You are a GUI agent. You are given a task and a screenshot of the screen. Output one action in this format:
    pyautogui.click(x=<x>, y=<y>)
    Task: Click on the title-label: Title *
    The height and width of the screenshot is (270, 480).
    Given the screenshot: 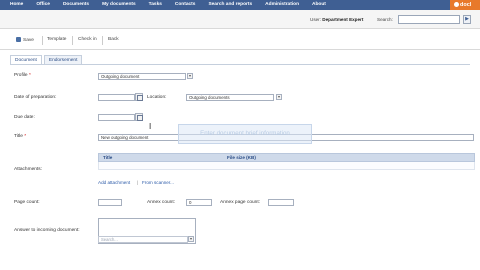 What is the action you would take?
    pyautogui.click(x=20, y=136)
    